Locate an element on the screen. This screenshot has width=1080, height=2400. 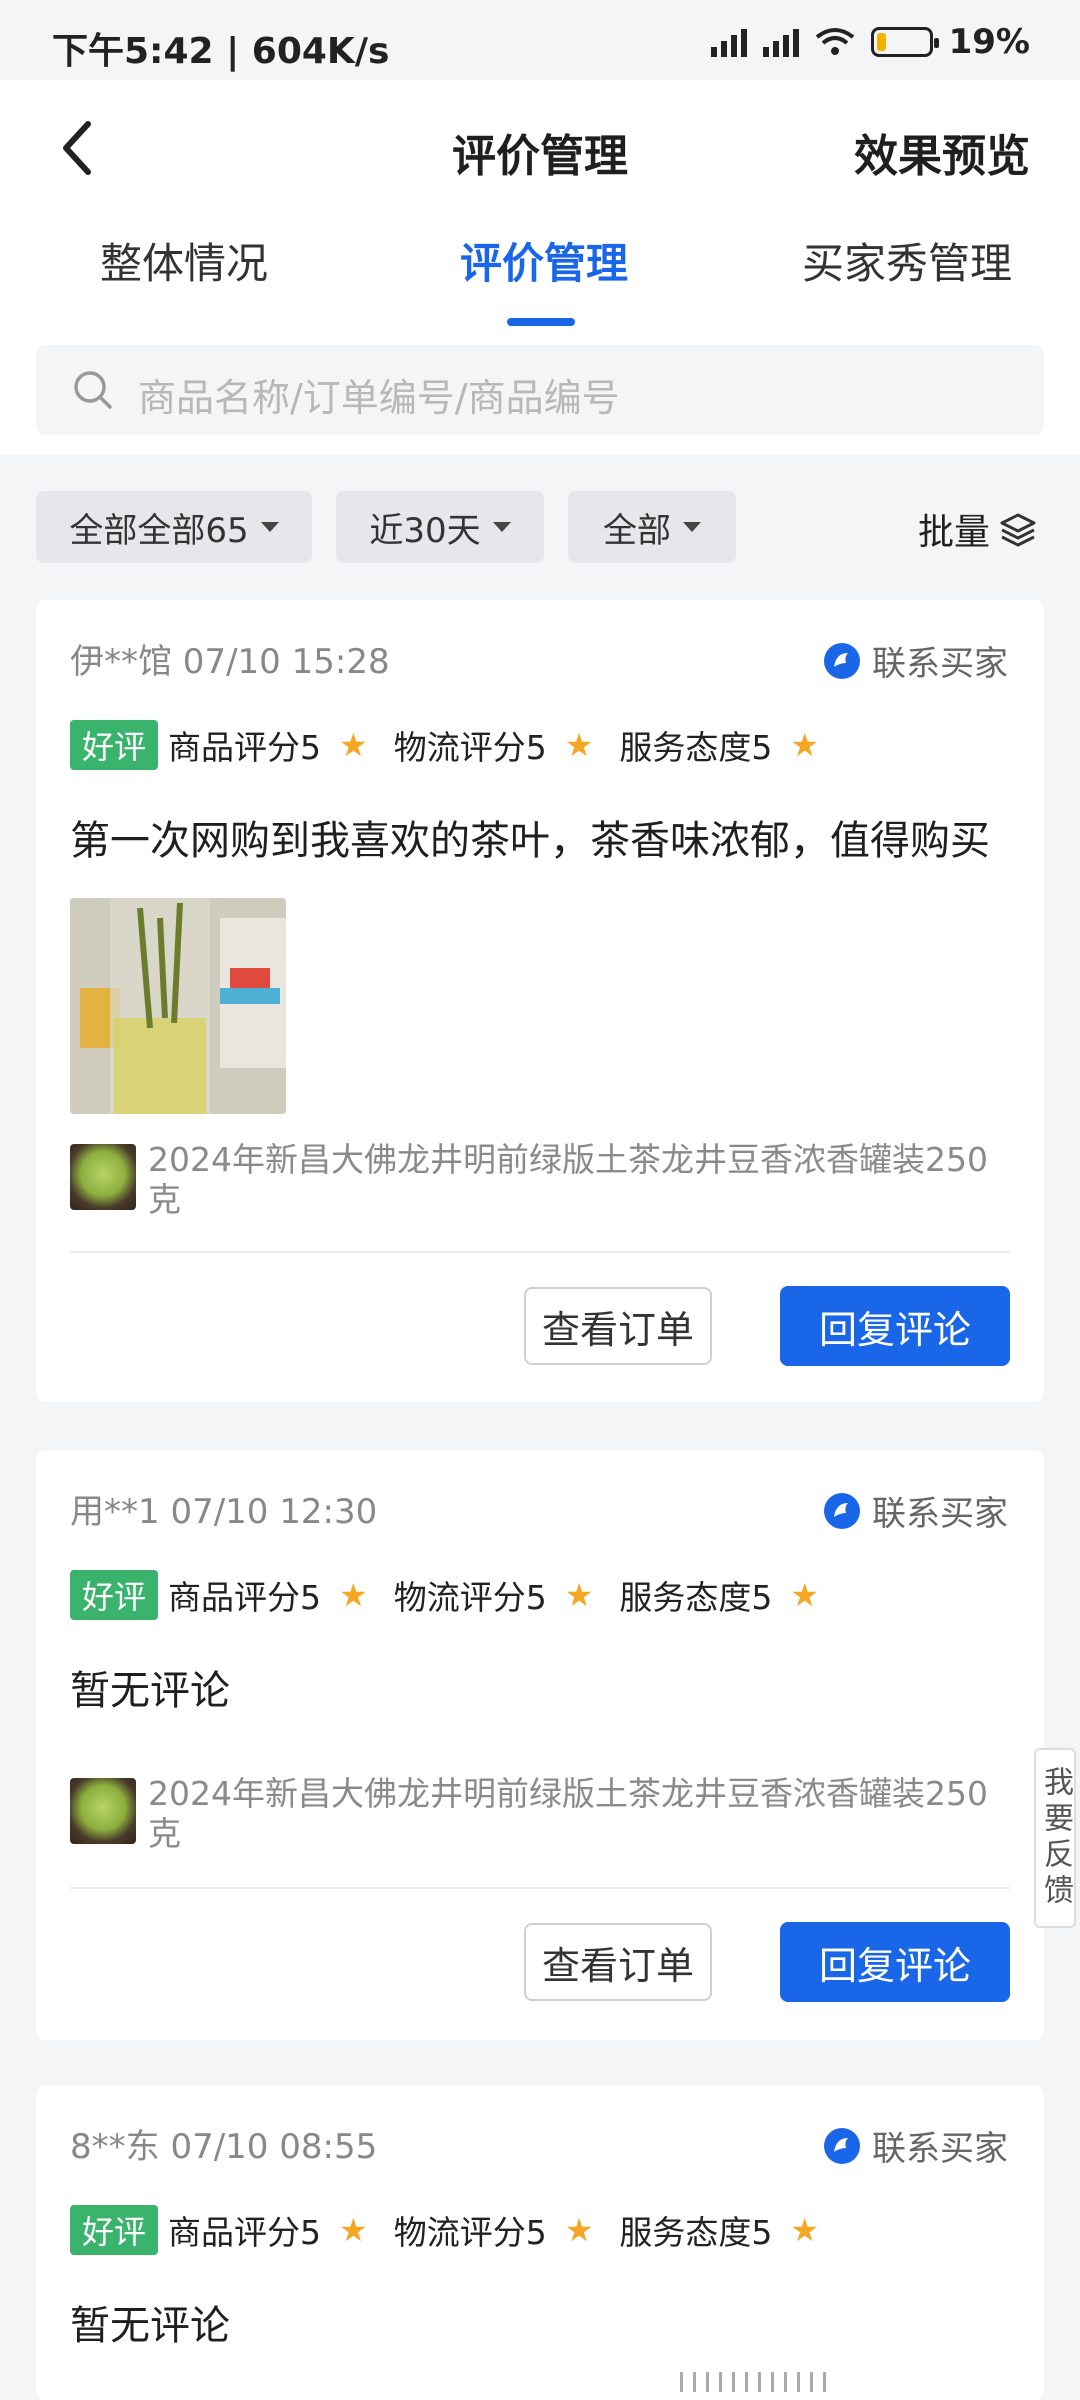
tab-bar: 整体情况 评价管理 买家秀管理 is located at coordinates (540, 270).